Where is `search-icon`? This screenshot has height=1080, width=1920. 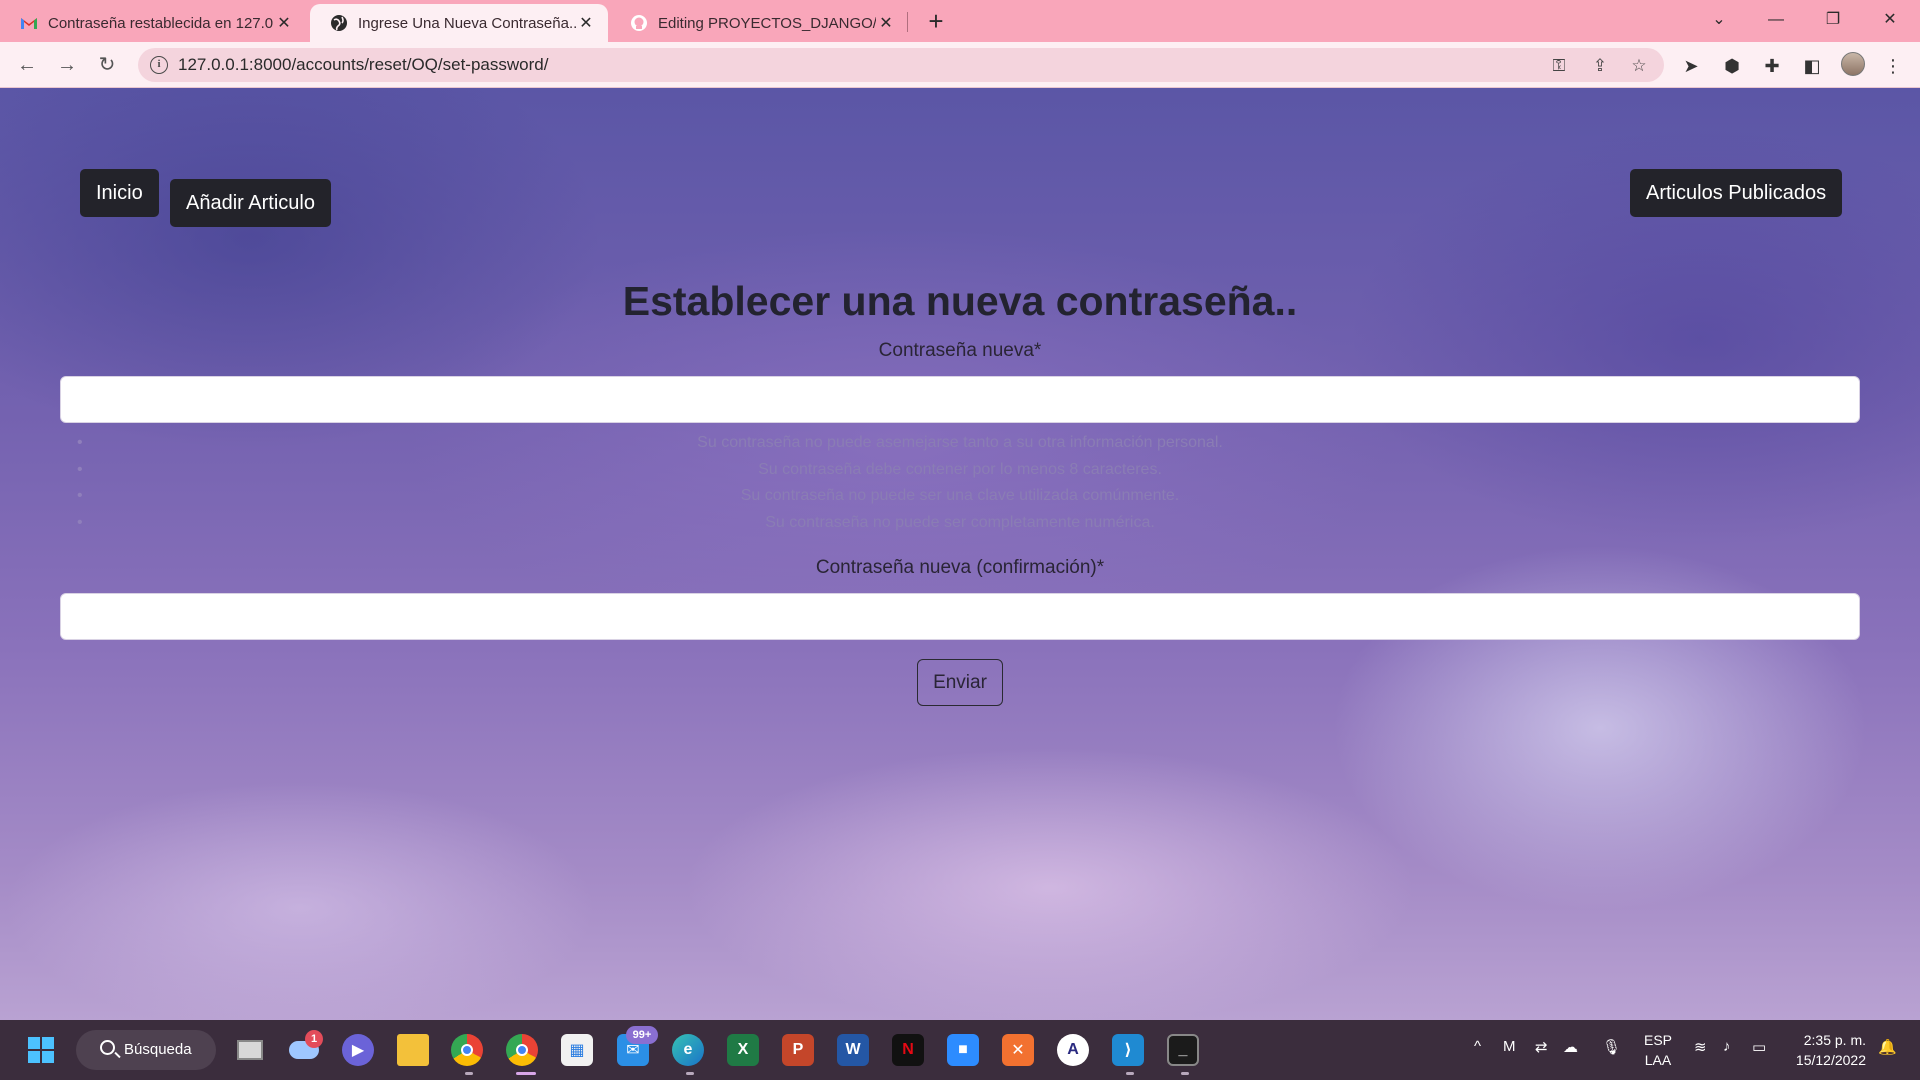
search-icon is located at coordinates (107, 1047).